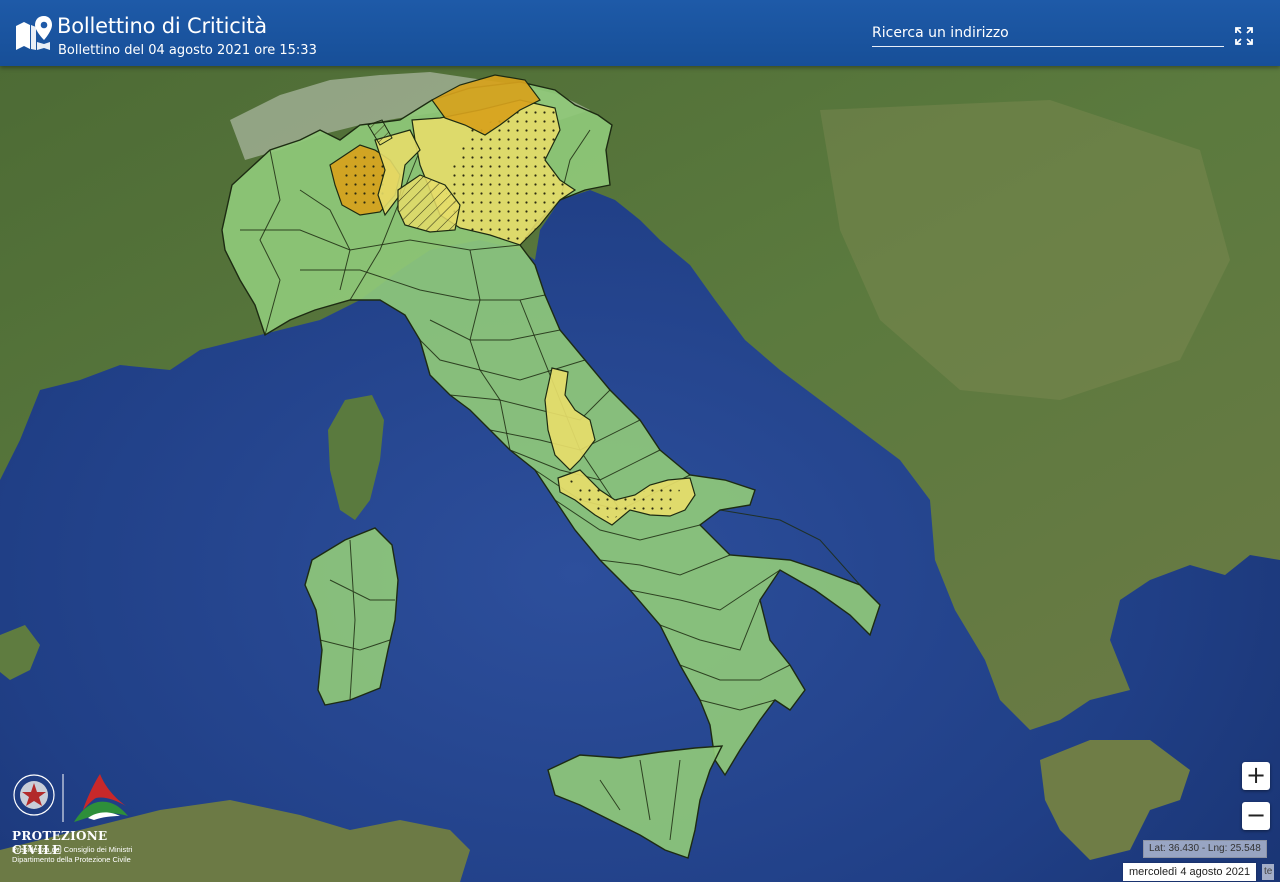 Image resolution: width=1280 pixels, height=882 pixels. Describe the element at coordinates (1190, 872) in the screenshot. I see `date-label: mercoledì 4 agosto 2021` at that location.